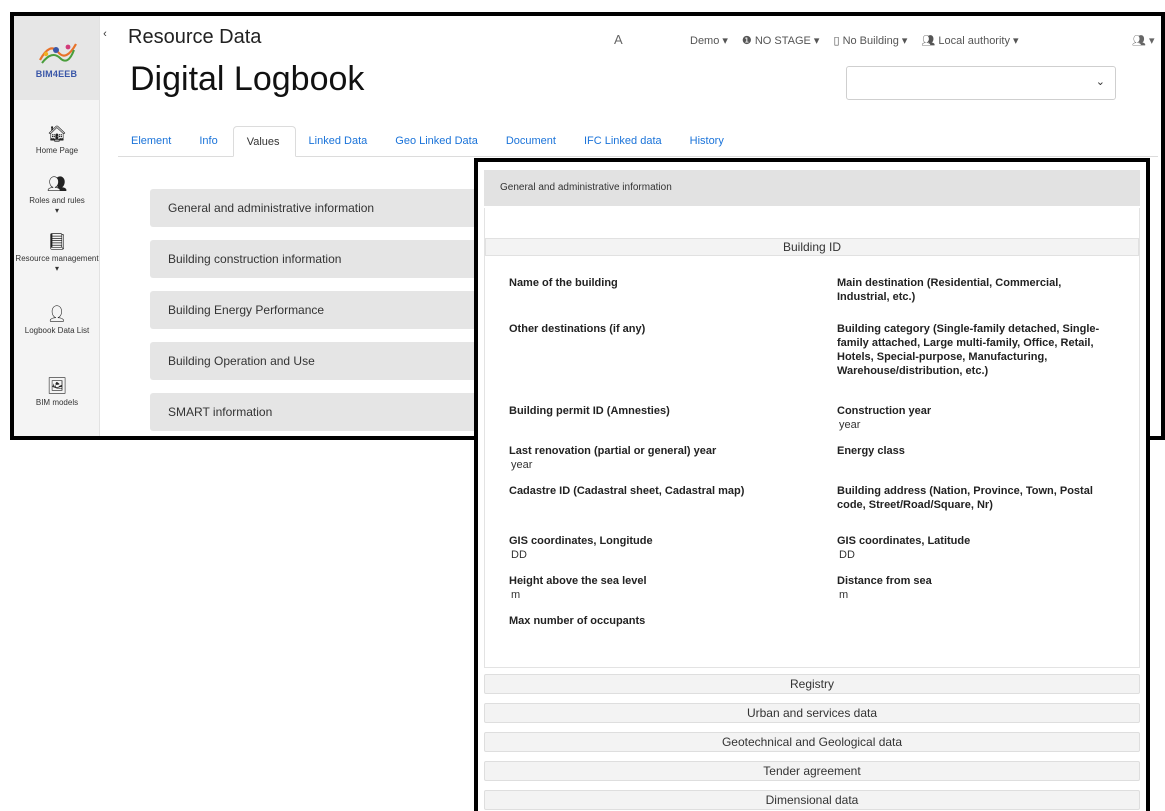 Image resolution: width=1165 pixels, height=811 pixels. What do you see at coordinates (624, 141) in the screenshot?
I see `tab-ifc-linked-data: IFC Linked data` at bounding box center [624, 141].